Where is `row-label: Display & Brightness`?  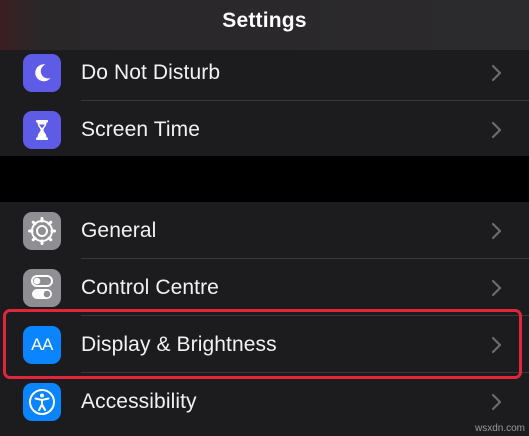
row-label: Display & Brightness is located at coordinates (179, 344).